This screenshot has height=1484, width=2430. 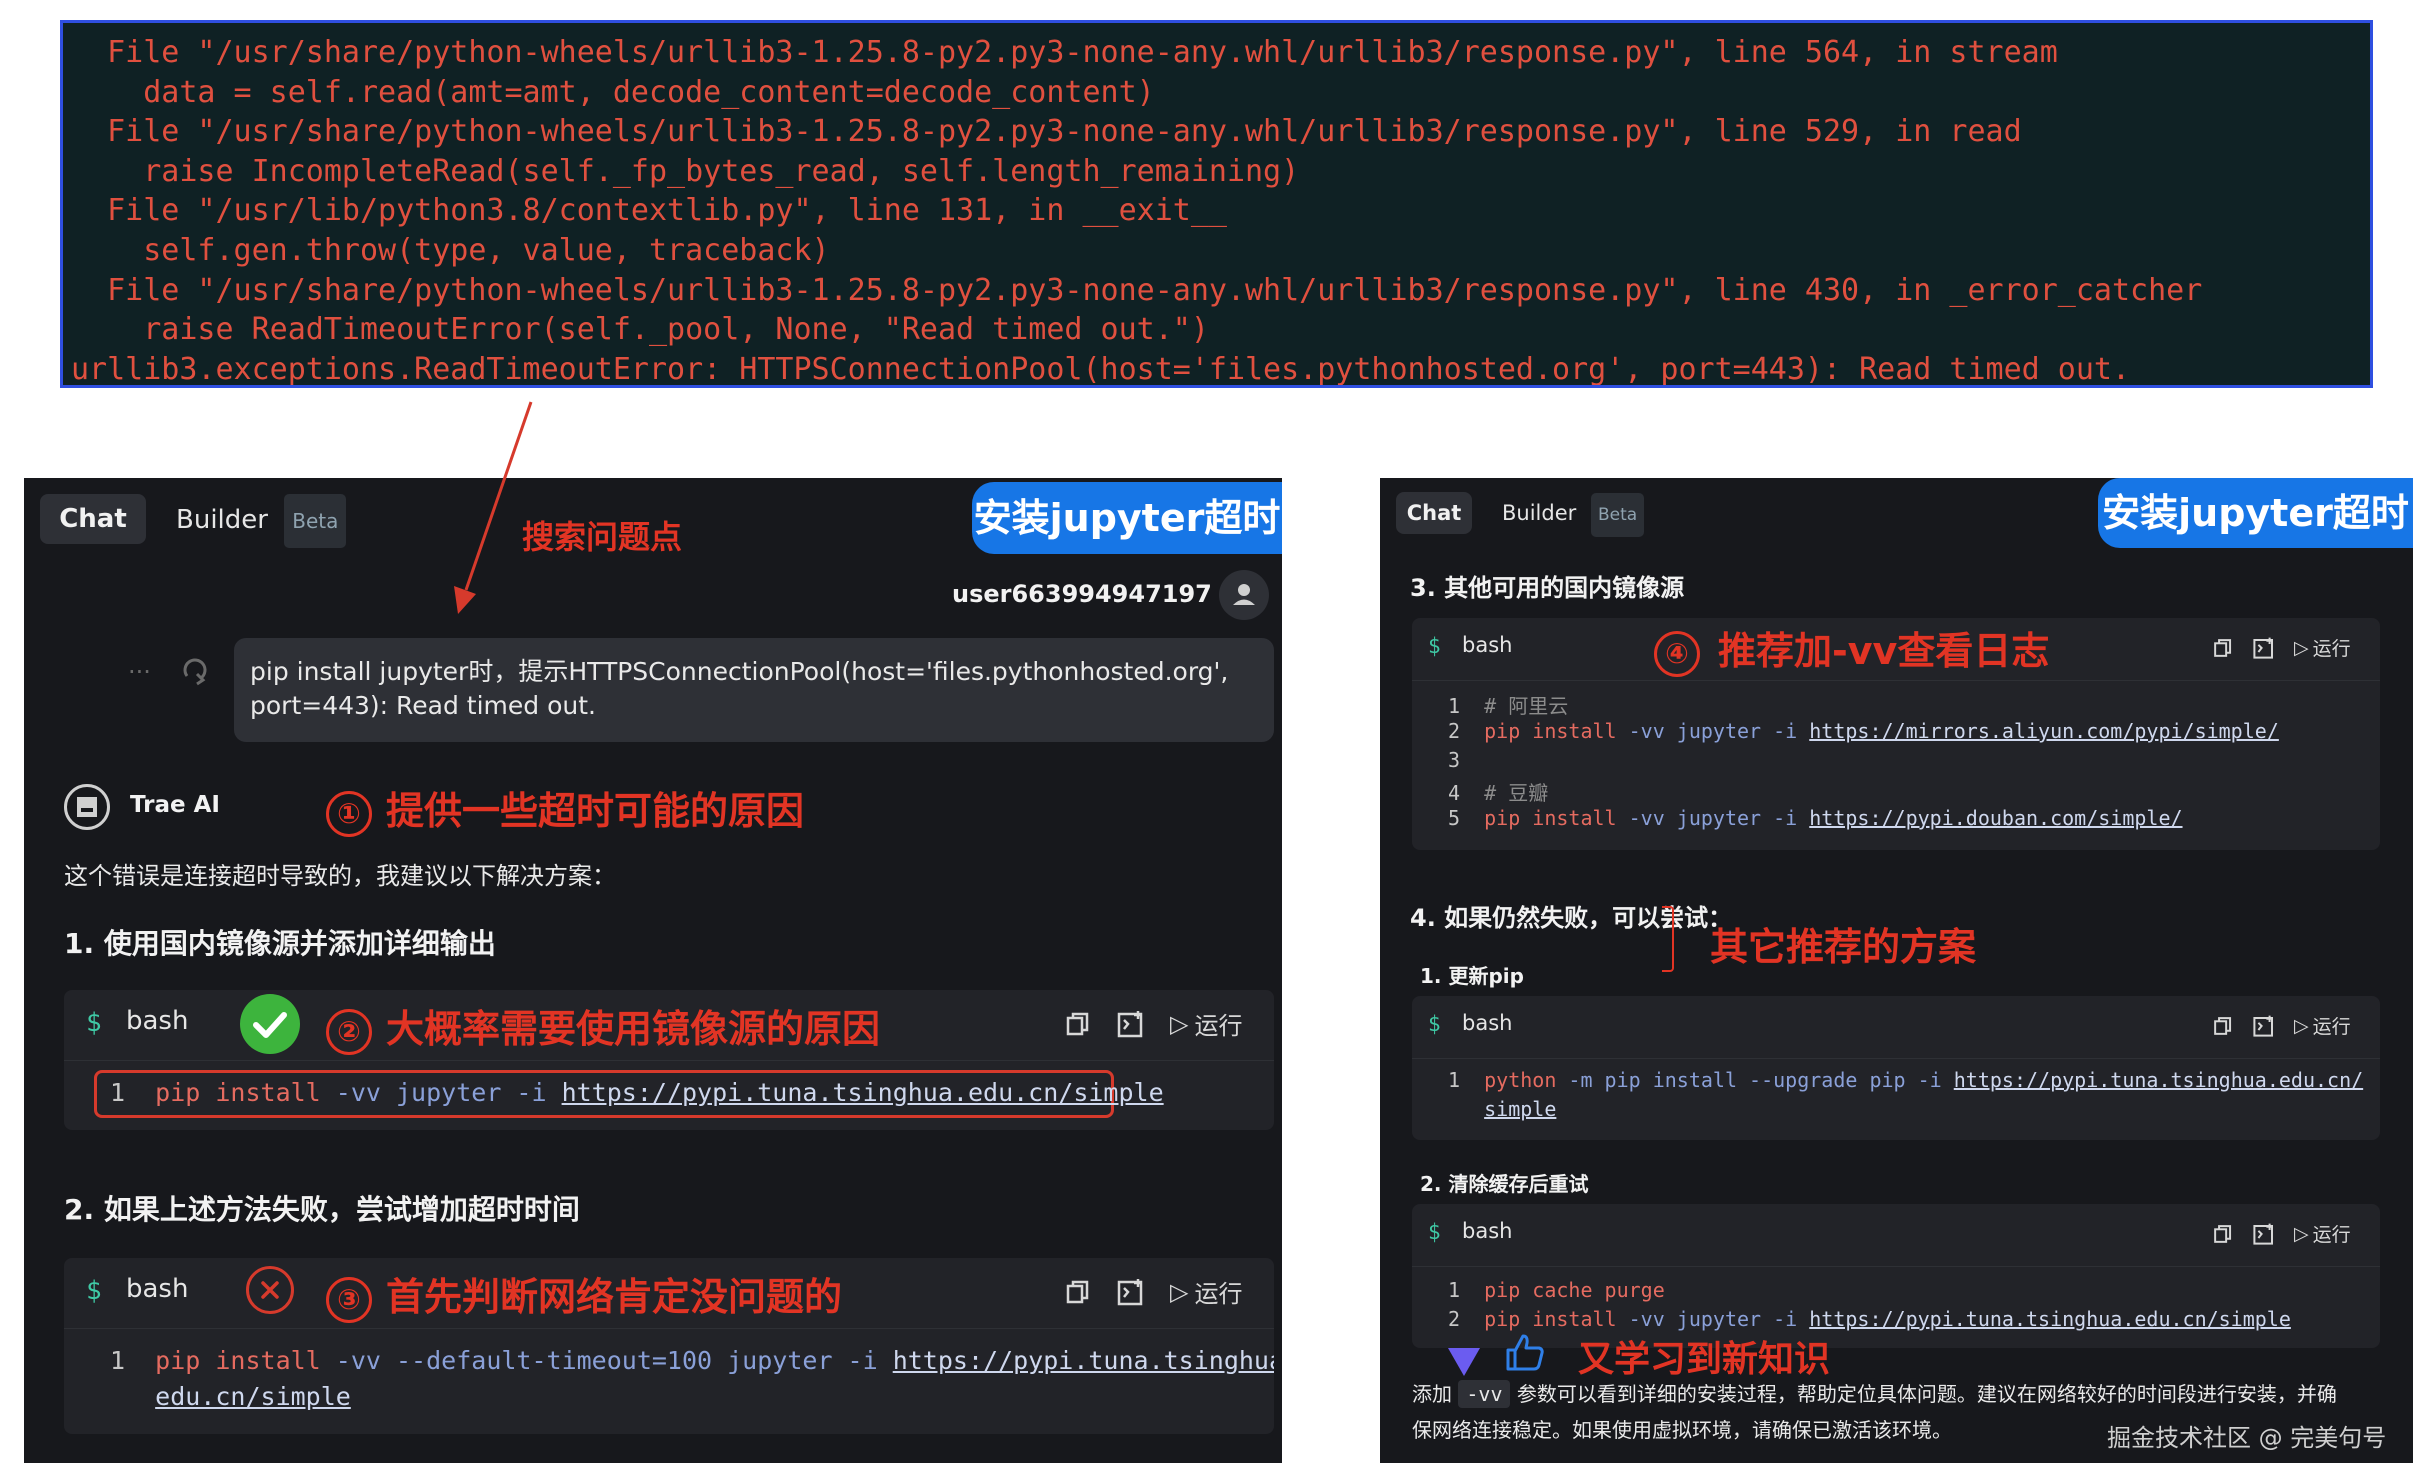 What do you see at coordinates (1525, 1352) in the screenshot?
I see `thumbs-up-icon` at bounding box center [1525, 1352].